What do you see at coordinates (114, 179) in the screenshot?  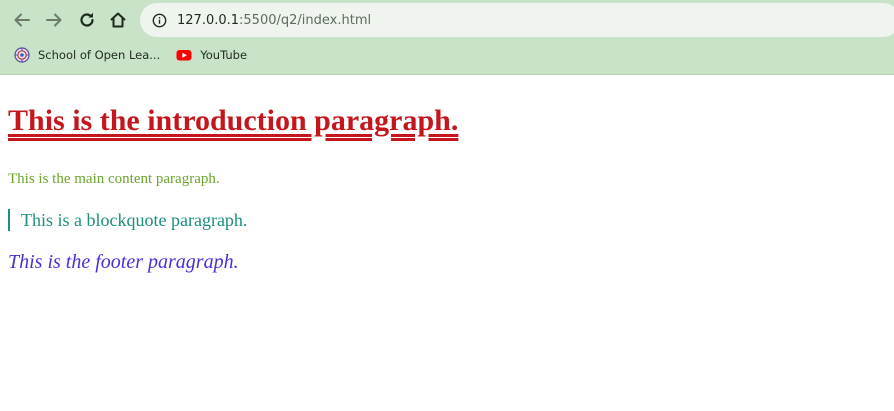 I see `main-content-paragraph: This is the main content paragraph.` at bounding box center [114, 179].